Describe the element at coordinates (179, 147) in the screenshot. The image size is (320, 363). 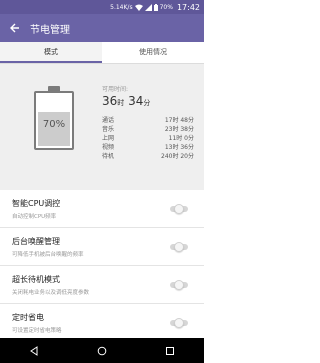
I see `usage-value: 13时 36分` at that location.